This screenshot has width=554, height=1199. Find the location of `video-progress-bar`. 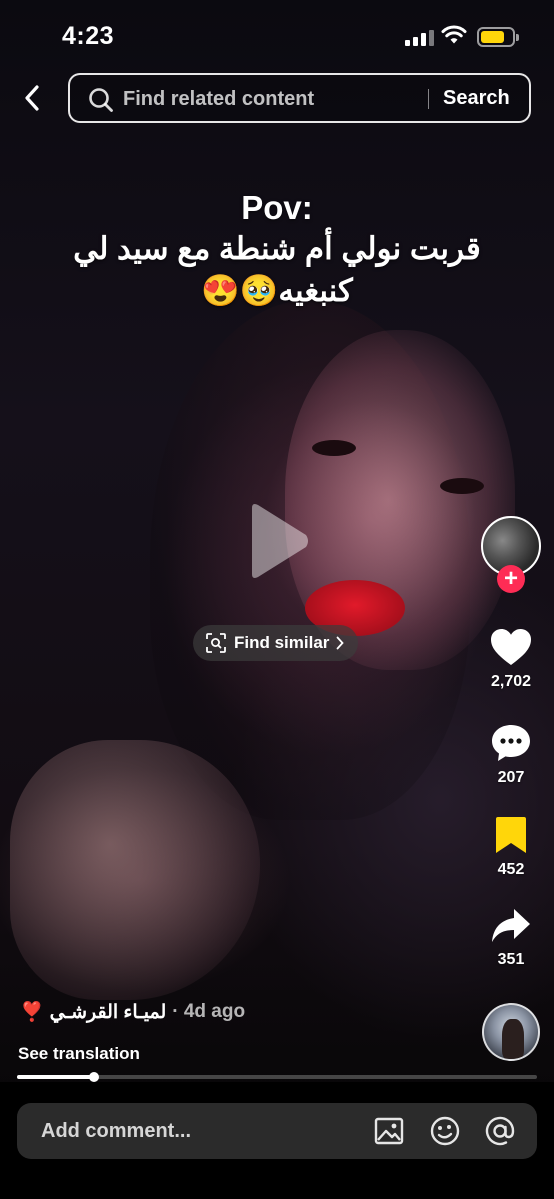

video-progress-bar is located at coordinates (277, 1077).